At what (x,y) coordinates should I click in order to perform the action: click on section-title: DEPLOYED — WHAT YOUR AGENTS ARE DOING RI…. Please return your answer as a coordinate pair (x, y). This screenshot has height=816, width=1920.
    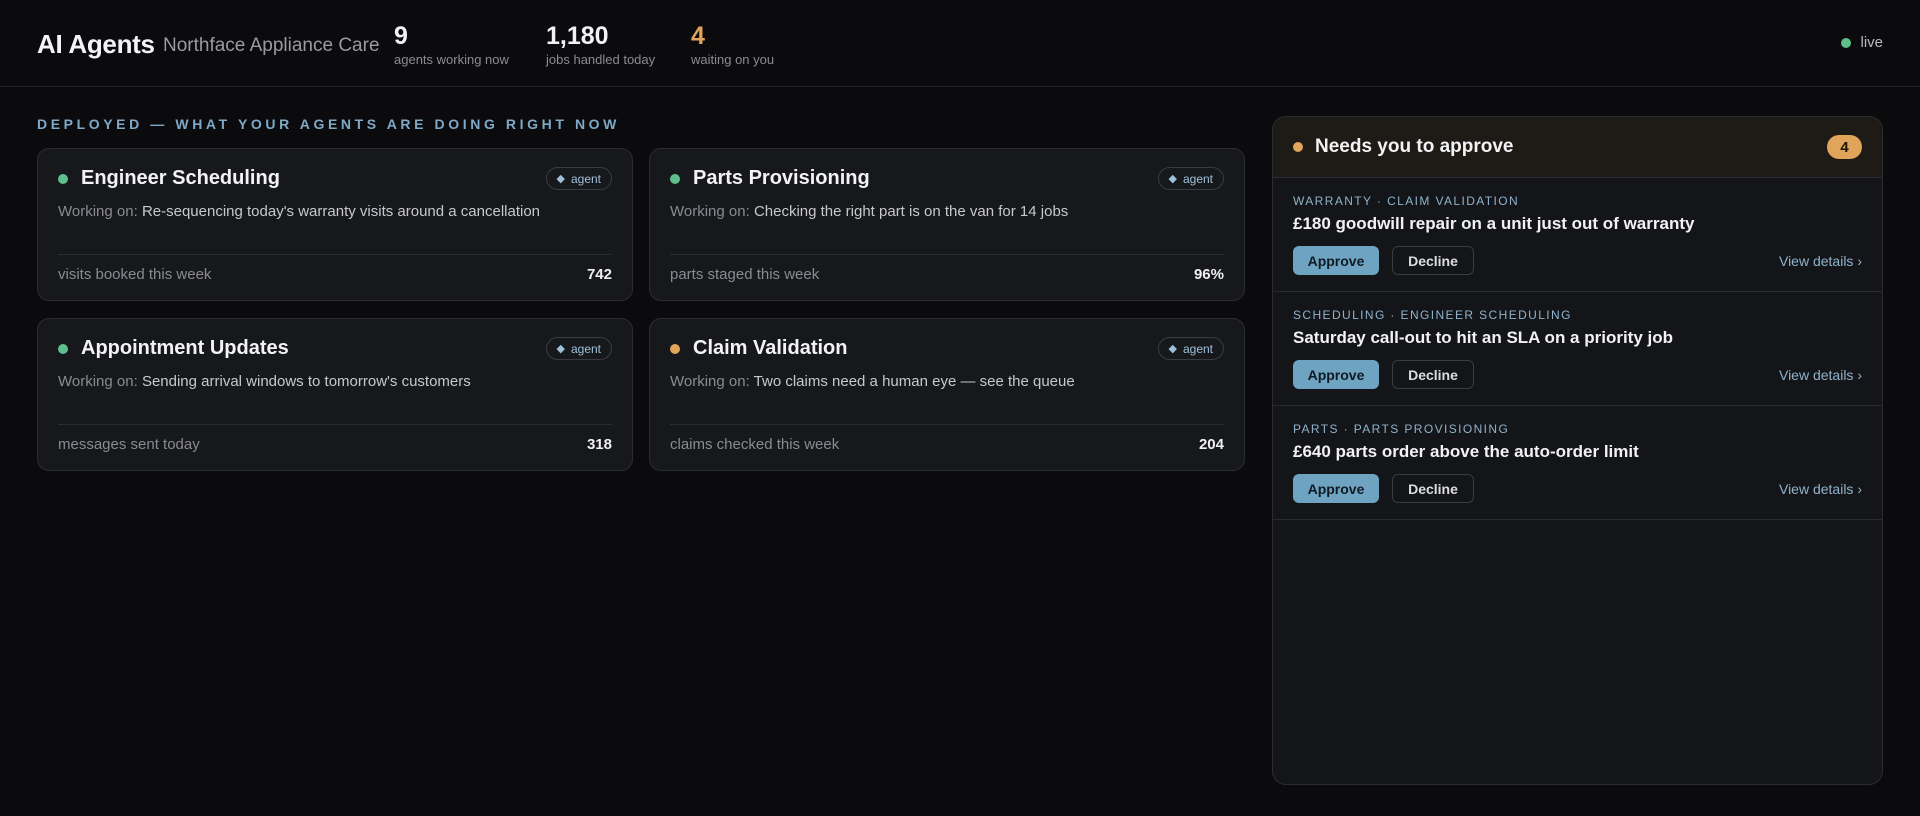
    Looking at the image, I should click on (328, 124).